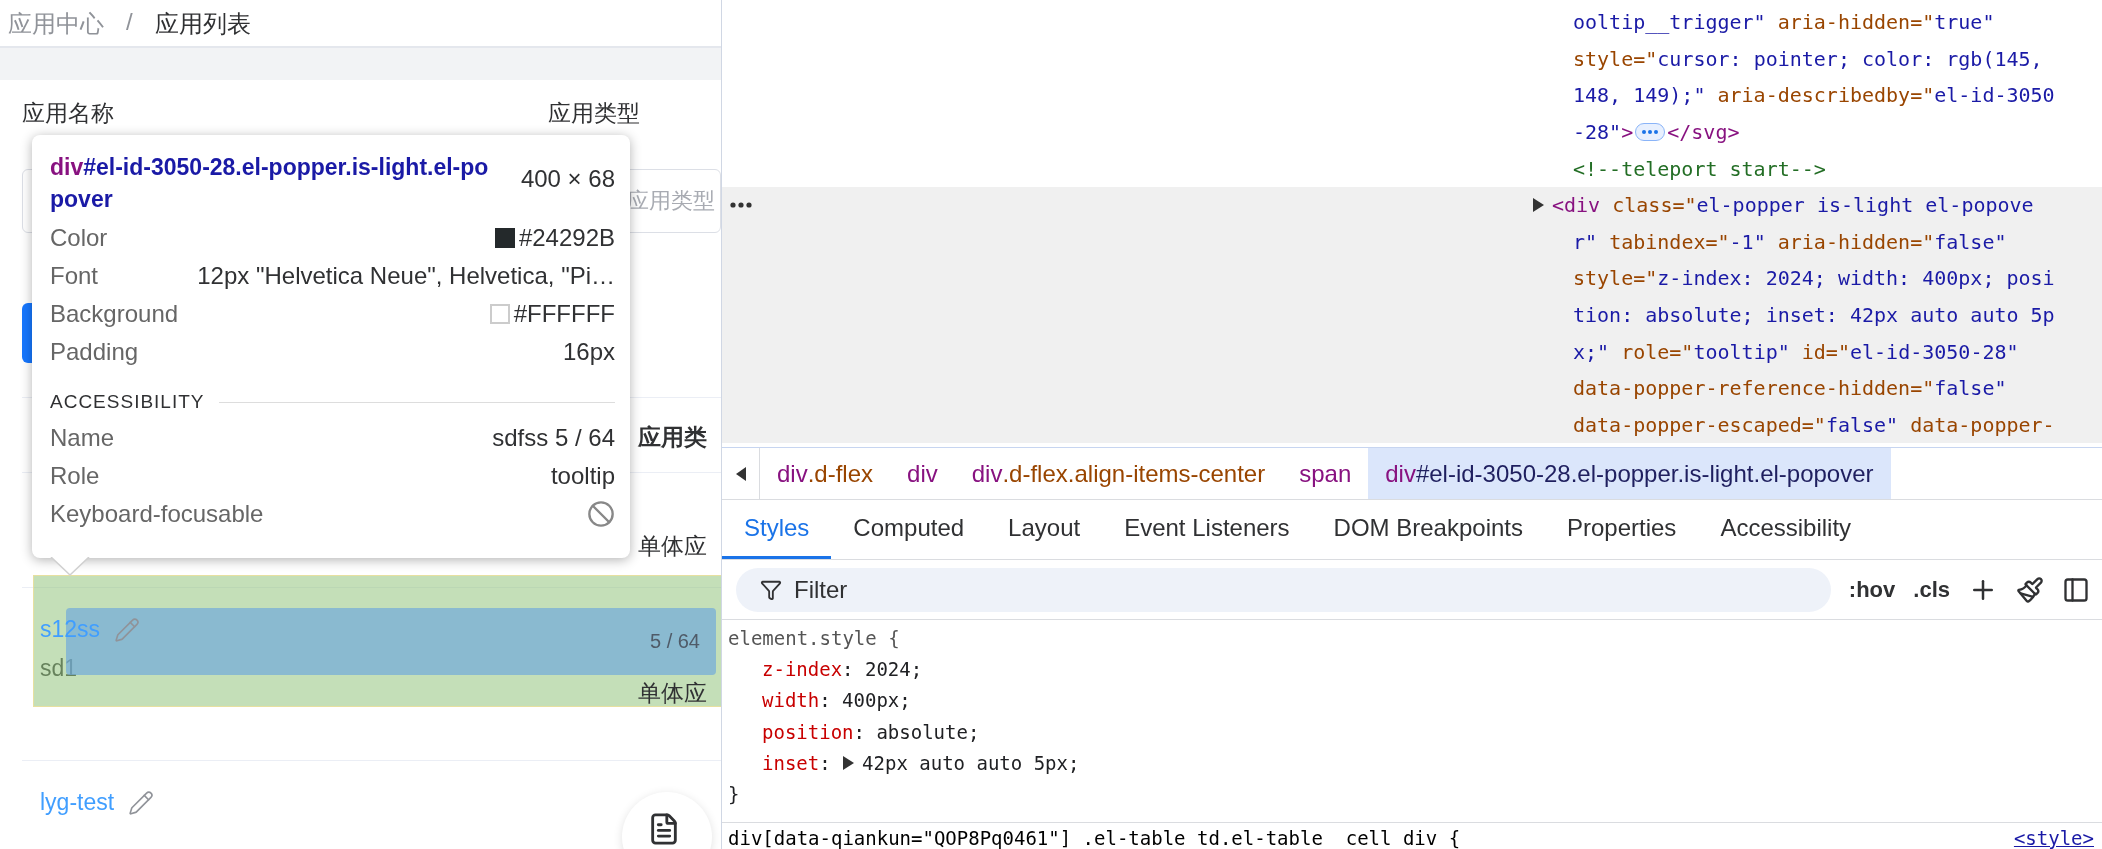 This screenshot has width=2102, height=849. What do you see at coordinates (1412, 425) in the screenshot?
I see `dom-node-row: data-popper-escaped="false" data-popper-` at bounding box center [1412, 425].